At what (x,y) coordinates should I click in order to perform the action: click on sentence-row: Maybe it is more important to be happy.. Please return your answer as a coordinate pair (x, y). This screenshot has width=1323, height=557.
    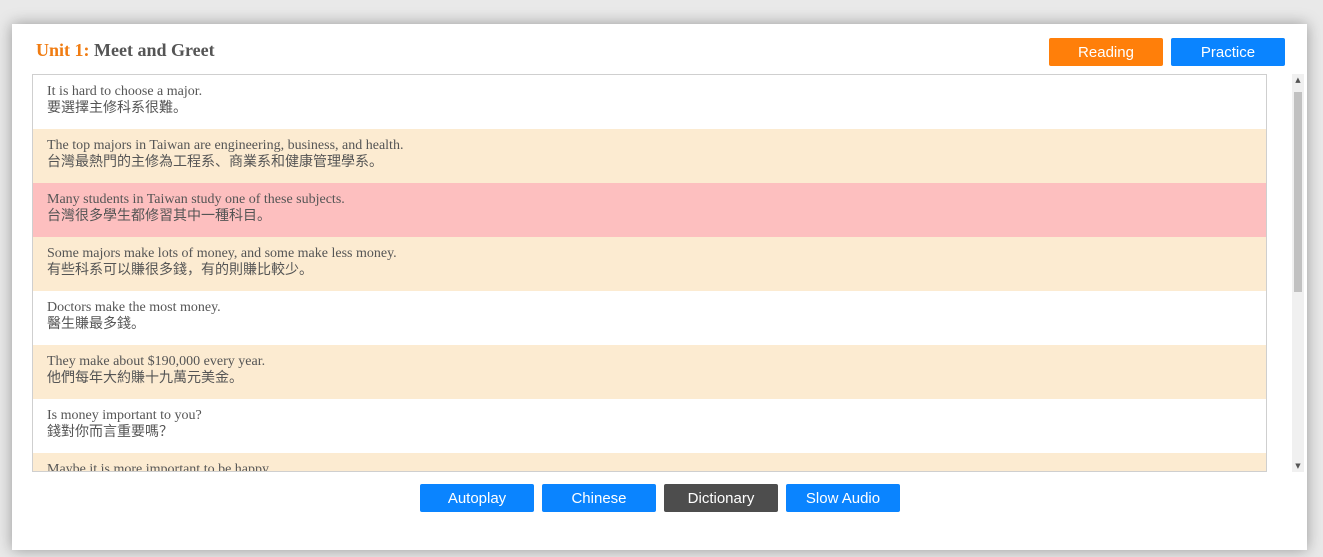
    Looking at the image, I should click on (649, 462).